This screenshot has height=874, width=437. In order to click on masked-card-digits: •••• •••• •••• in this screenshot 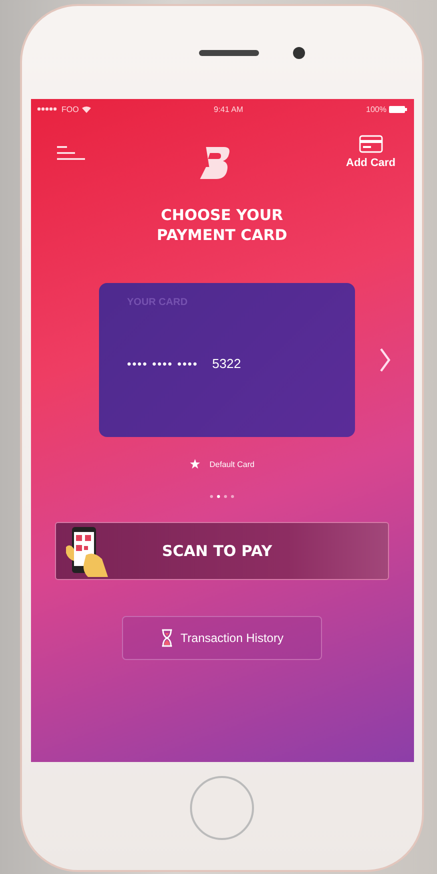, I will do `click(162, 363)`.